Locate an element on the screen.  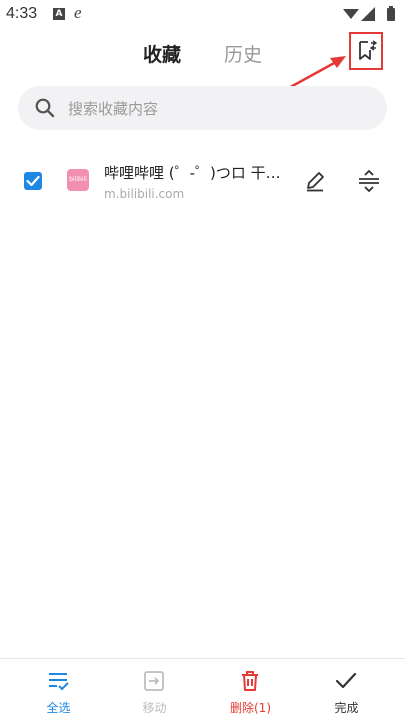
check-icon is located at coordinates (33, 181).